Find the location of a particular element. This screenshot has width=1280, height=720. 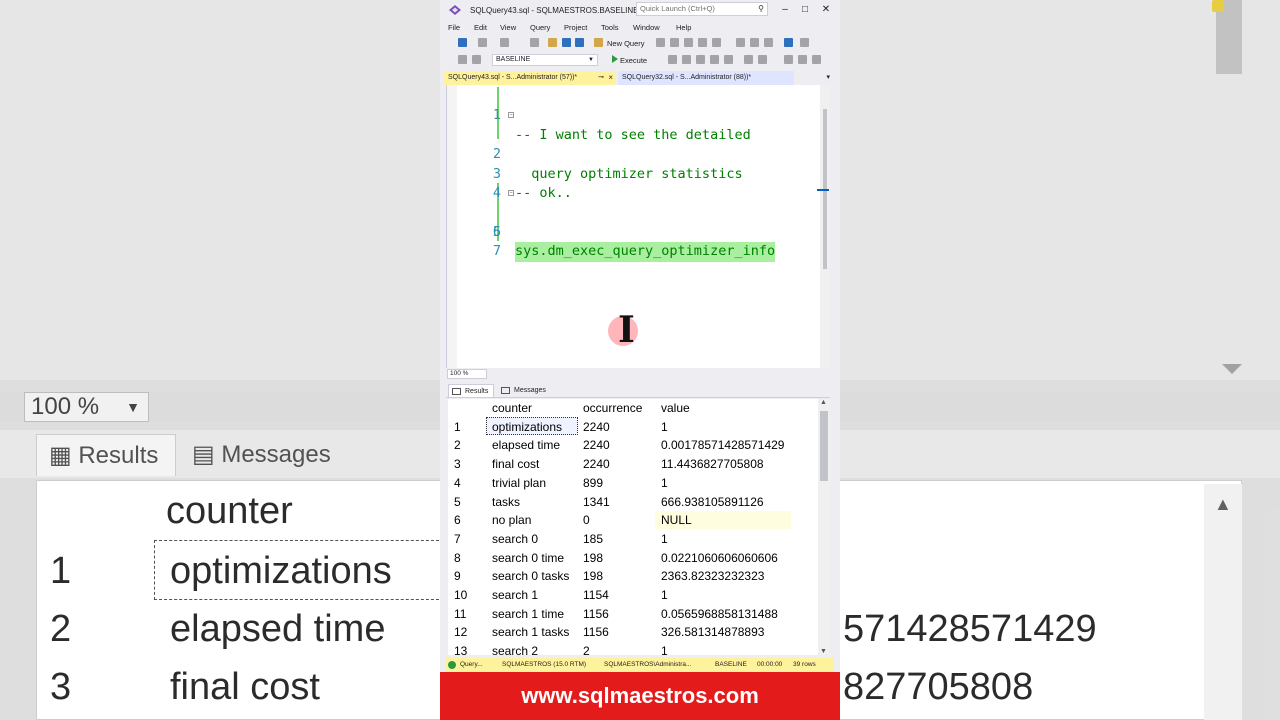

execute-icon is located at coordinates (615, 59).